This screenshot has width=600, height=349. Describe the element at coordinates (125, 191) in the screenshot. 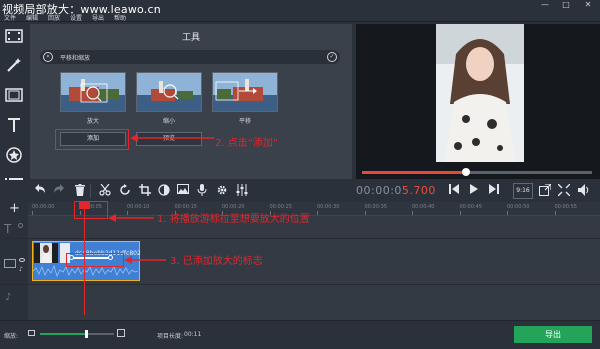

I see `rotate-icon` at that location.